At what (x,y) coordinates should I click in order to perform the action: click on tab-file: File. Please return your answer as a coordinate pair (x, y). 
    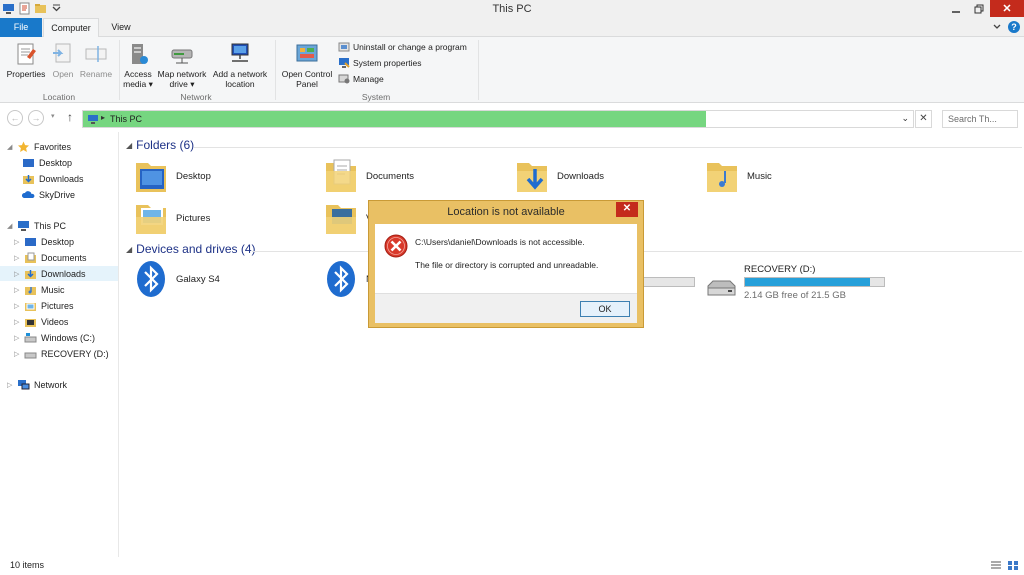
    Looking at the image, I should click on (21, 27).